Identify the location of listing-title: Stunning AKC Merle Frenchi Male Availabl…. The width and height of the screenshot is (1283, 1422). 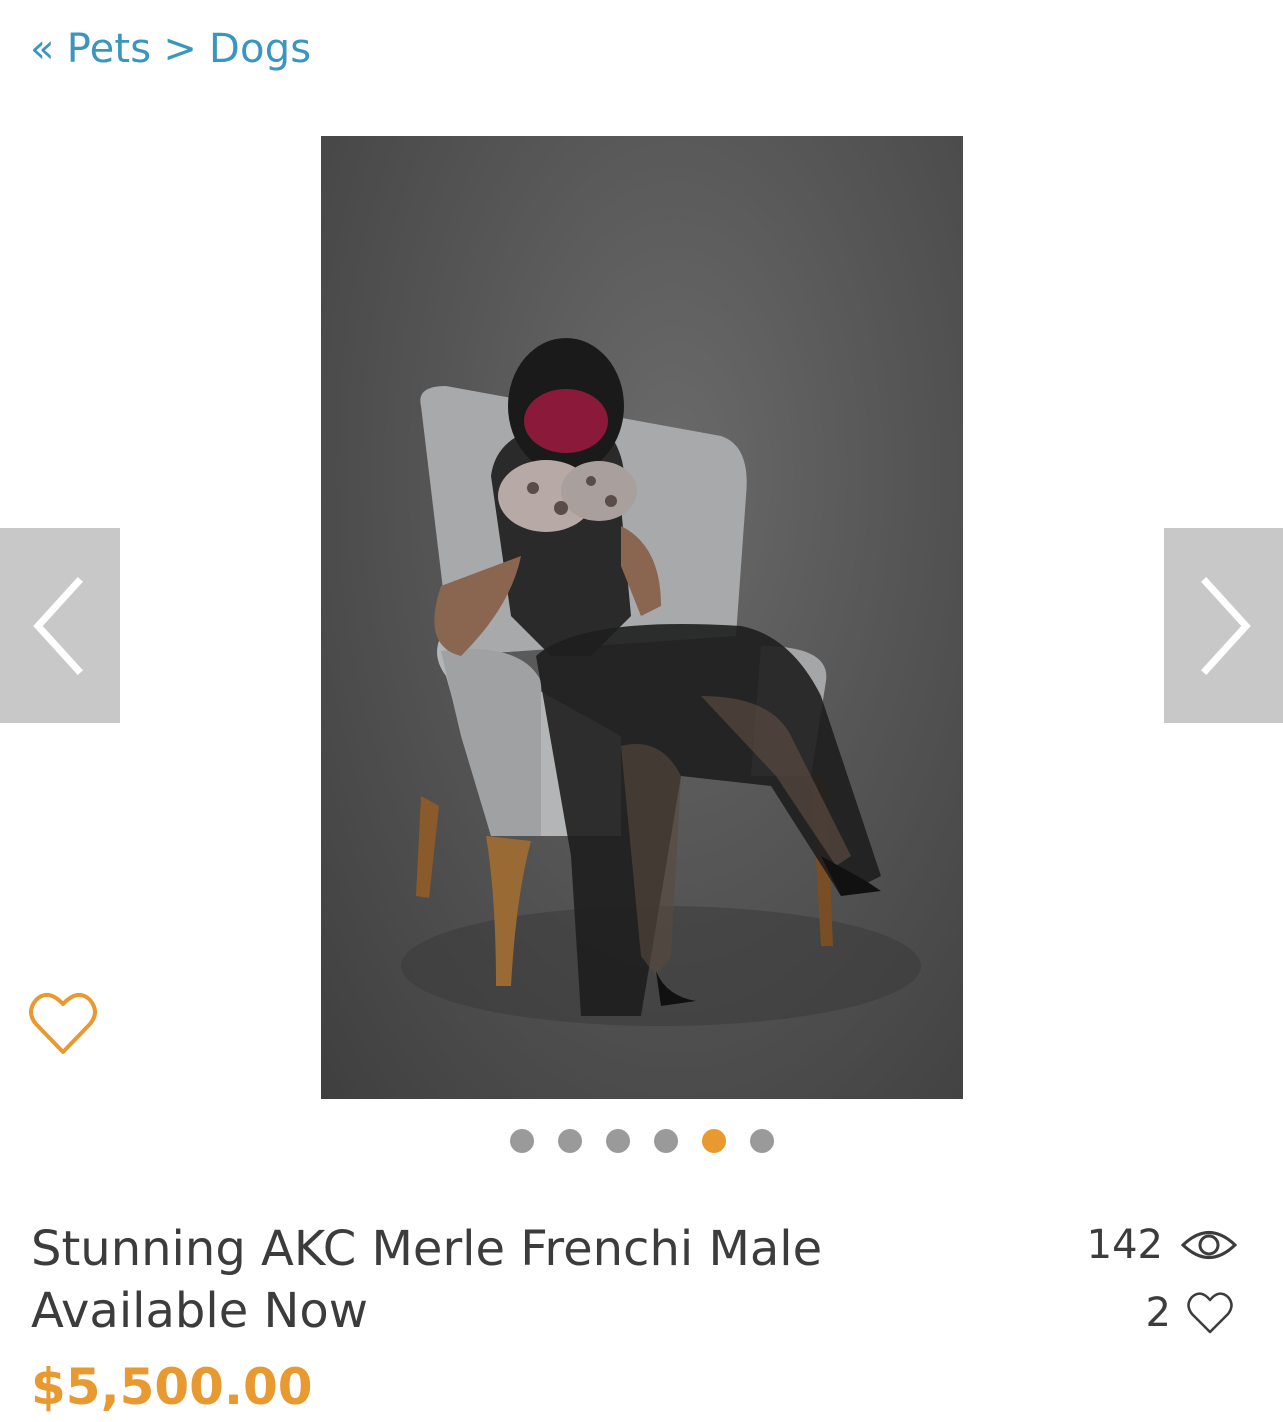
(427, 1280).